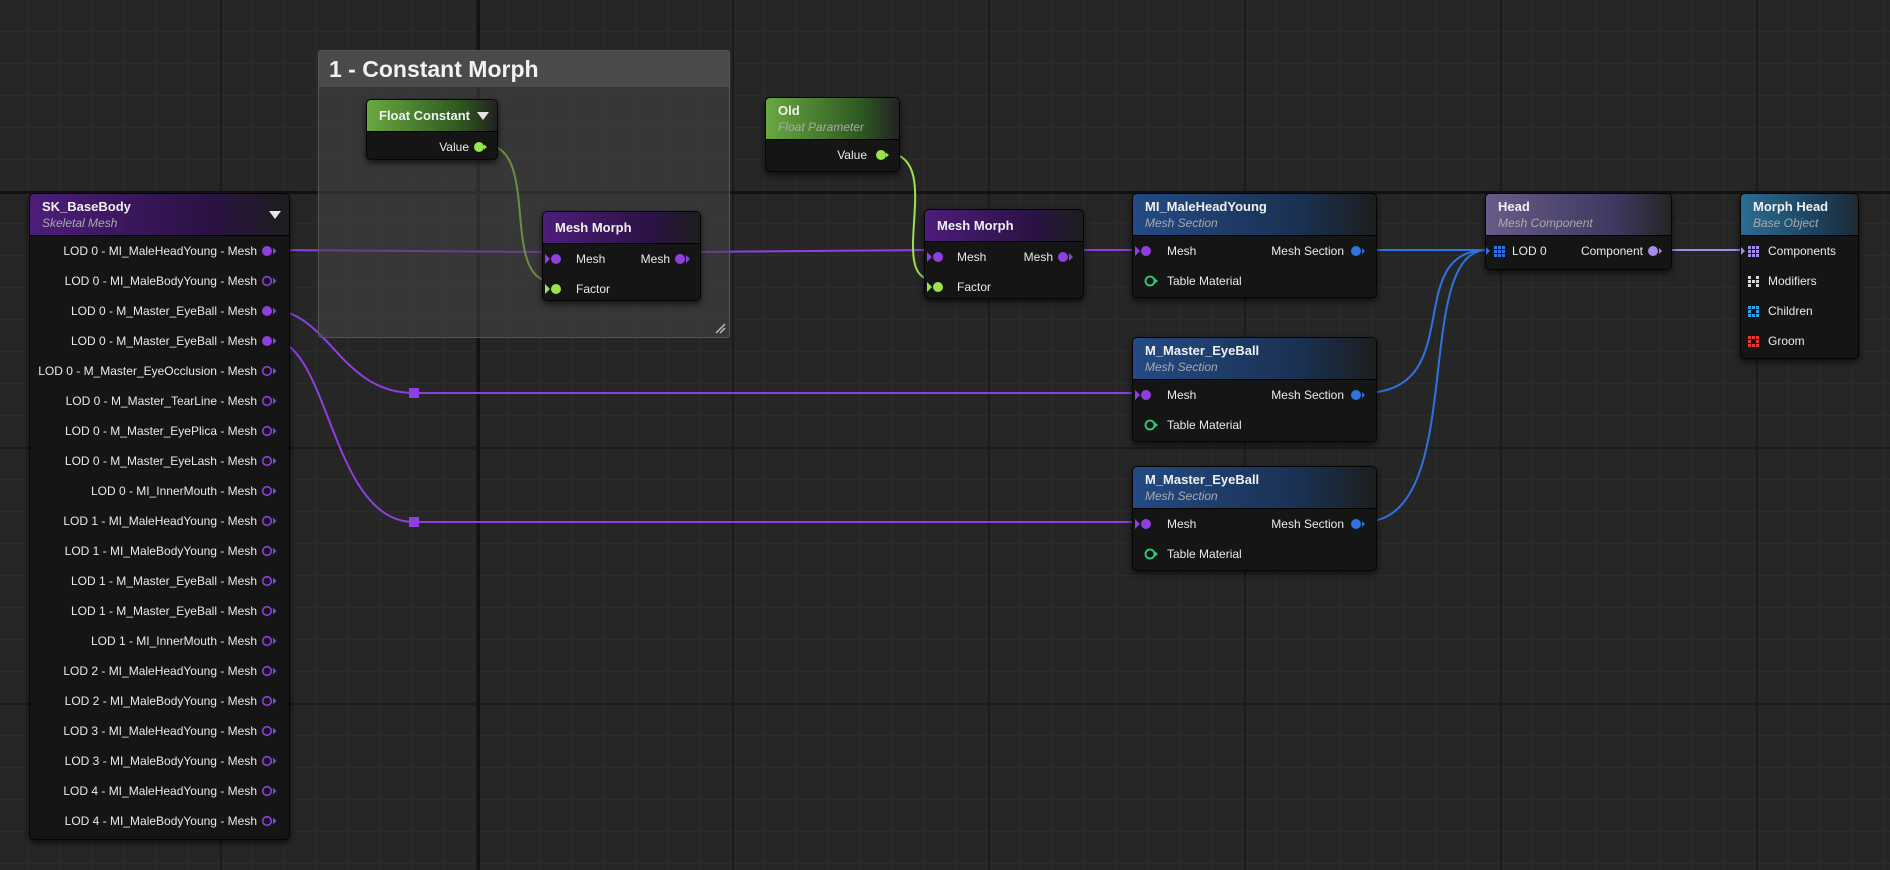  Describe the element at coordinates (1038, 257) in the screenshot. I see `mesh-output-label: Mesh` at that location.